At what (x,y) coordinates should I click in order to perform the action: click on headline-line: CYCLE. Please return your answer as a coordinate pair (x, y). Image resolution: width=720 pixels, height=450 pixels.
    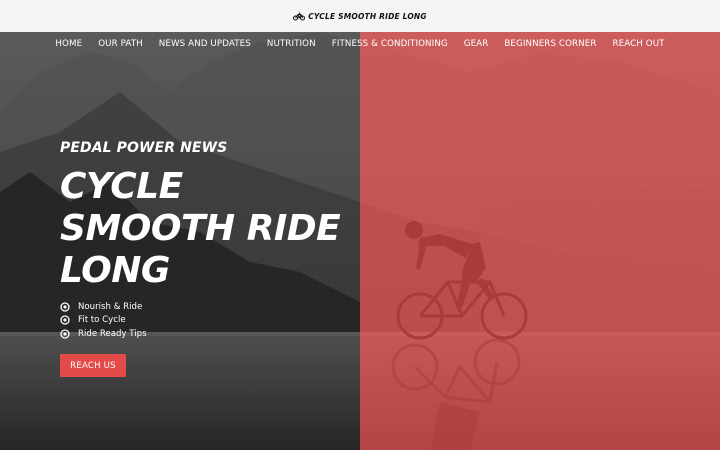
    Looking at the image, I should click on (121, 186).